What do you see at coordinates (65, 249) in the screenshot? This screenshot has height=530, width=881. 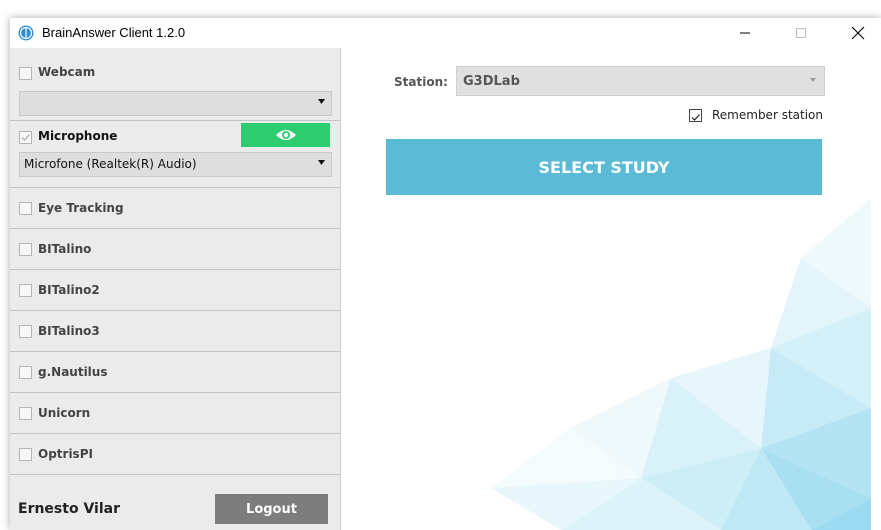 I see `device-label: BITalino` at bounding box center [65, 249].